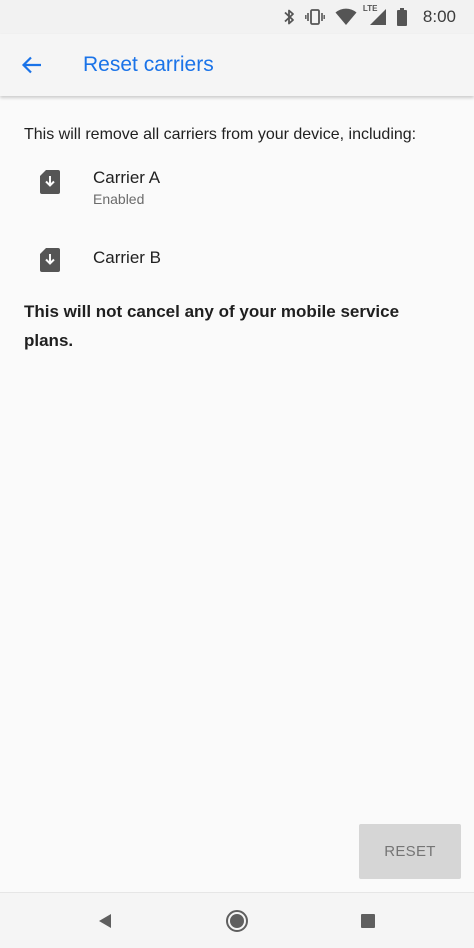 This screenshot has height=948, width=474. What do you see at coordinates (410, 851) in the screenshot?
I see `reset-button: RESET` at bounding box center [410, 851].